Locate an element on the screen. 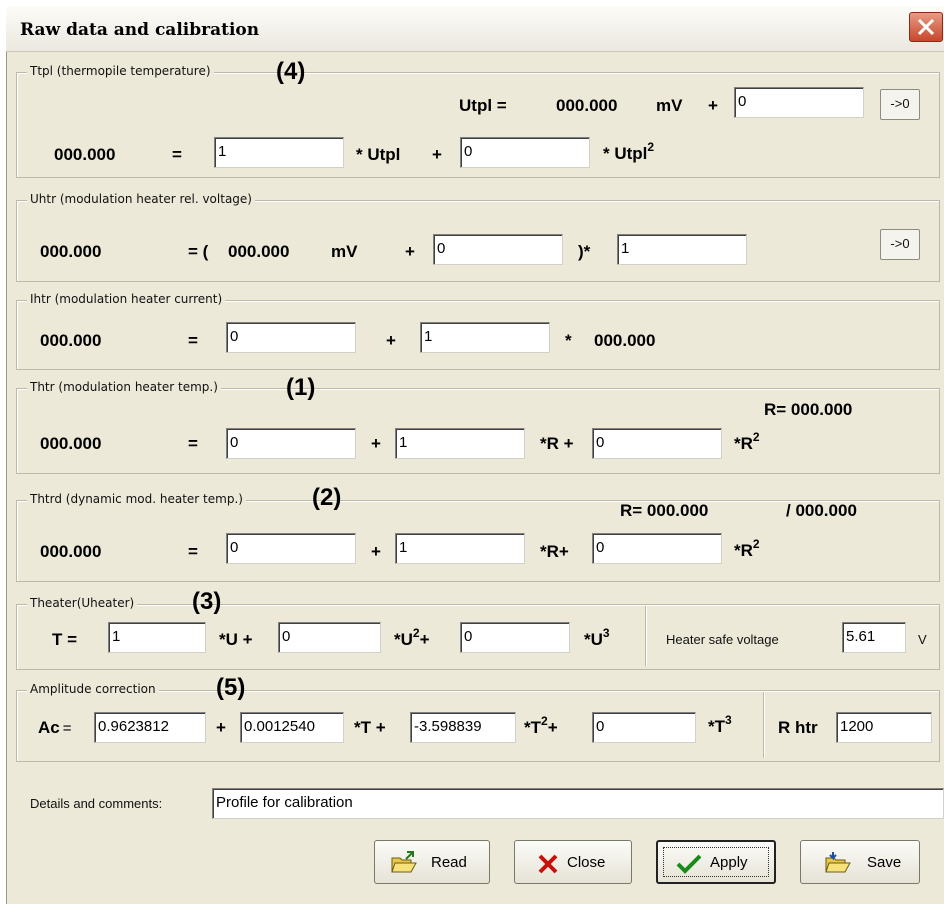 This screenshot has height=904, width=944. ttpl-marker: (4) is located at coordinates (291, 71).